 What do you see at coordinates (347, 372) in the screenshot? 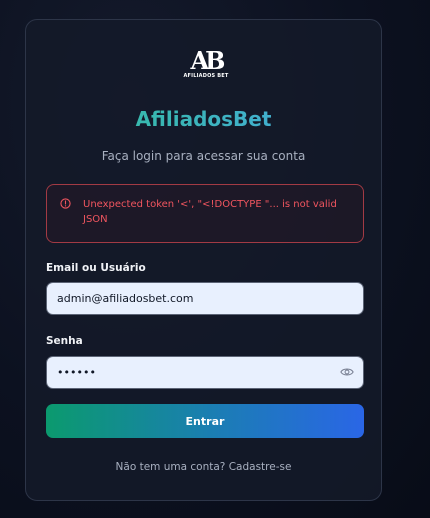
I see `eye-icon` at bounding box center [347, 372].